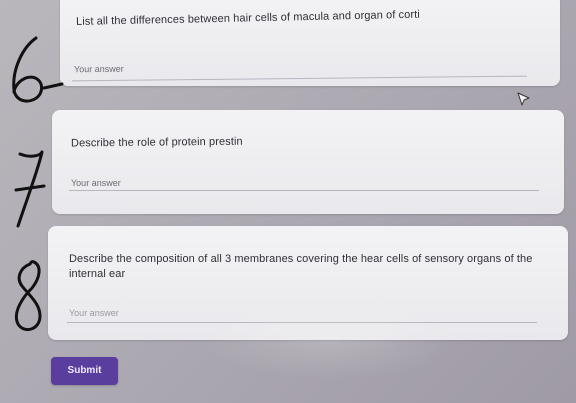  I want to click on handwritten-seven-bar, so click(30, 188).